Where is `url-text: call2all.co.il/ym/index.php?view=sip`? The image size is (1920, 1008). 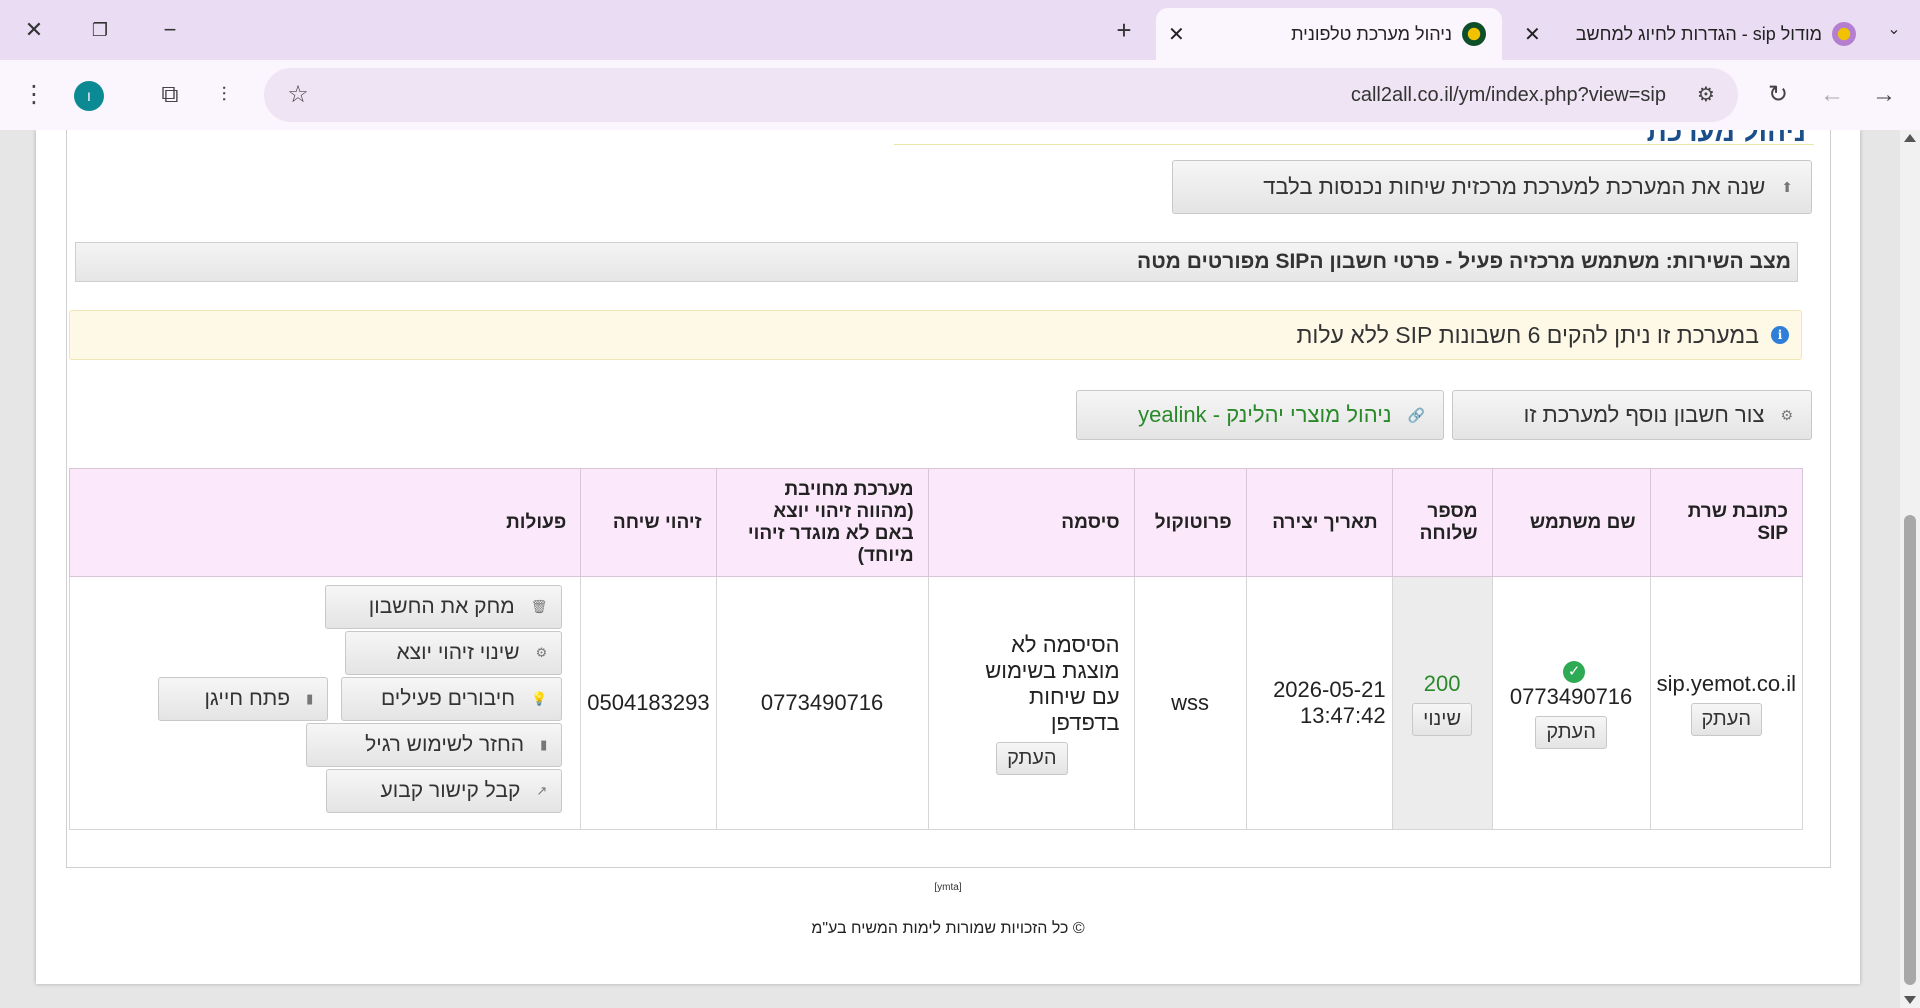 url-text: call2all.co.il/ym/index.php?view=sip is located at coordinates (1508, 95).